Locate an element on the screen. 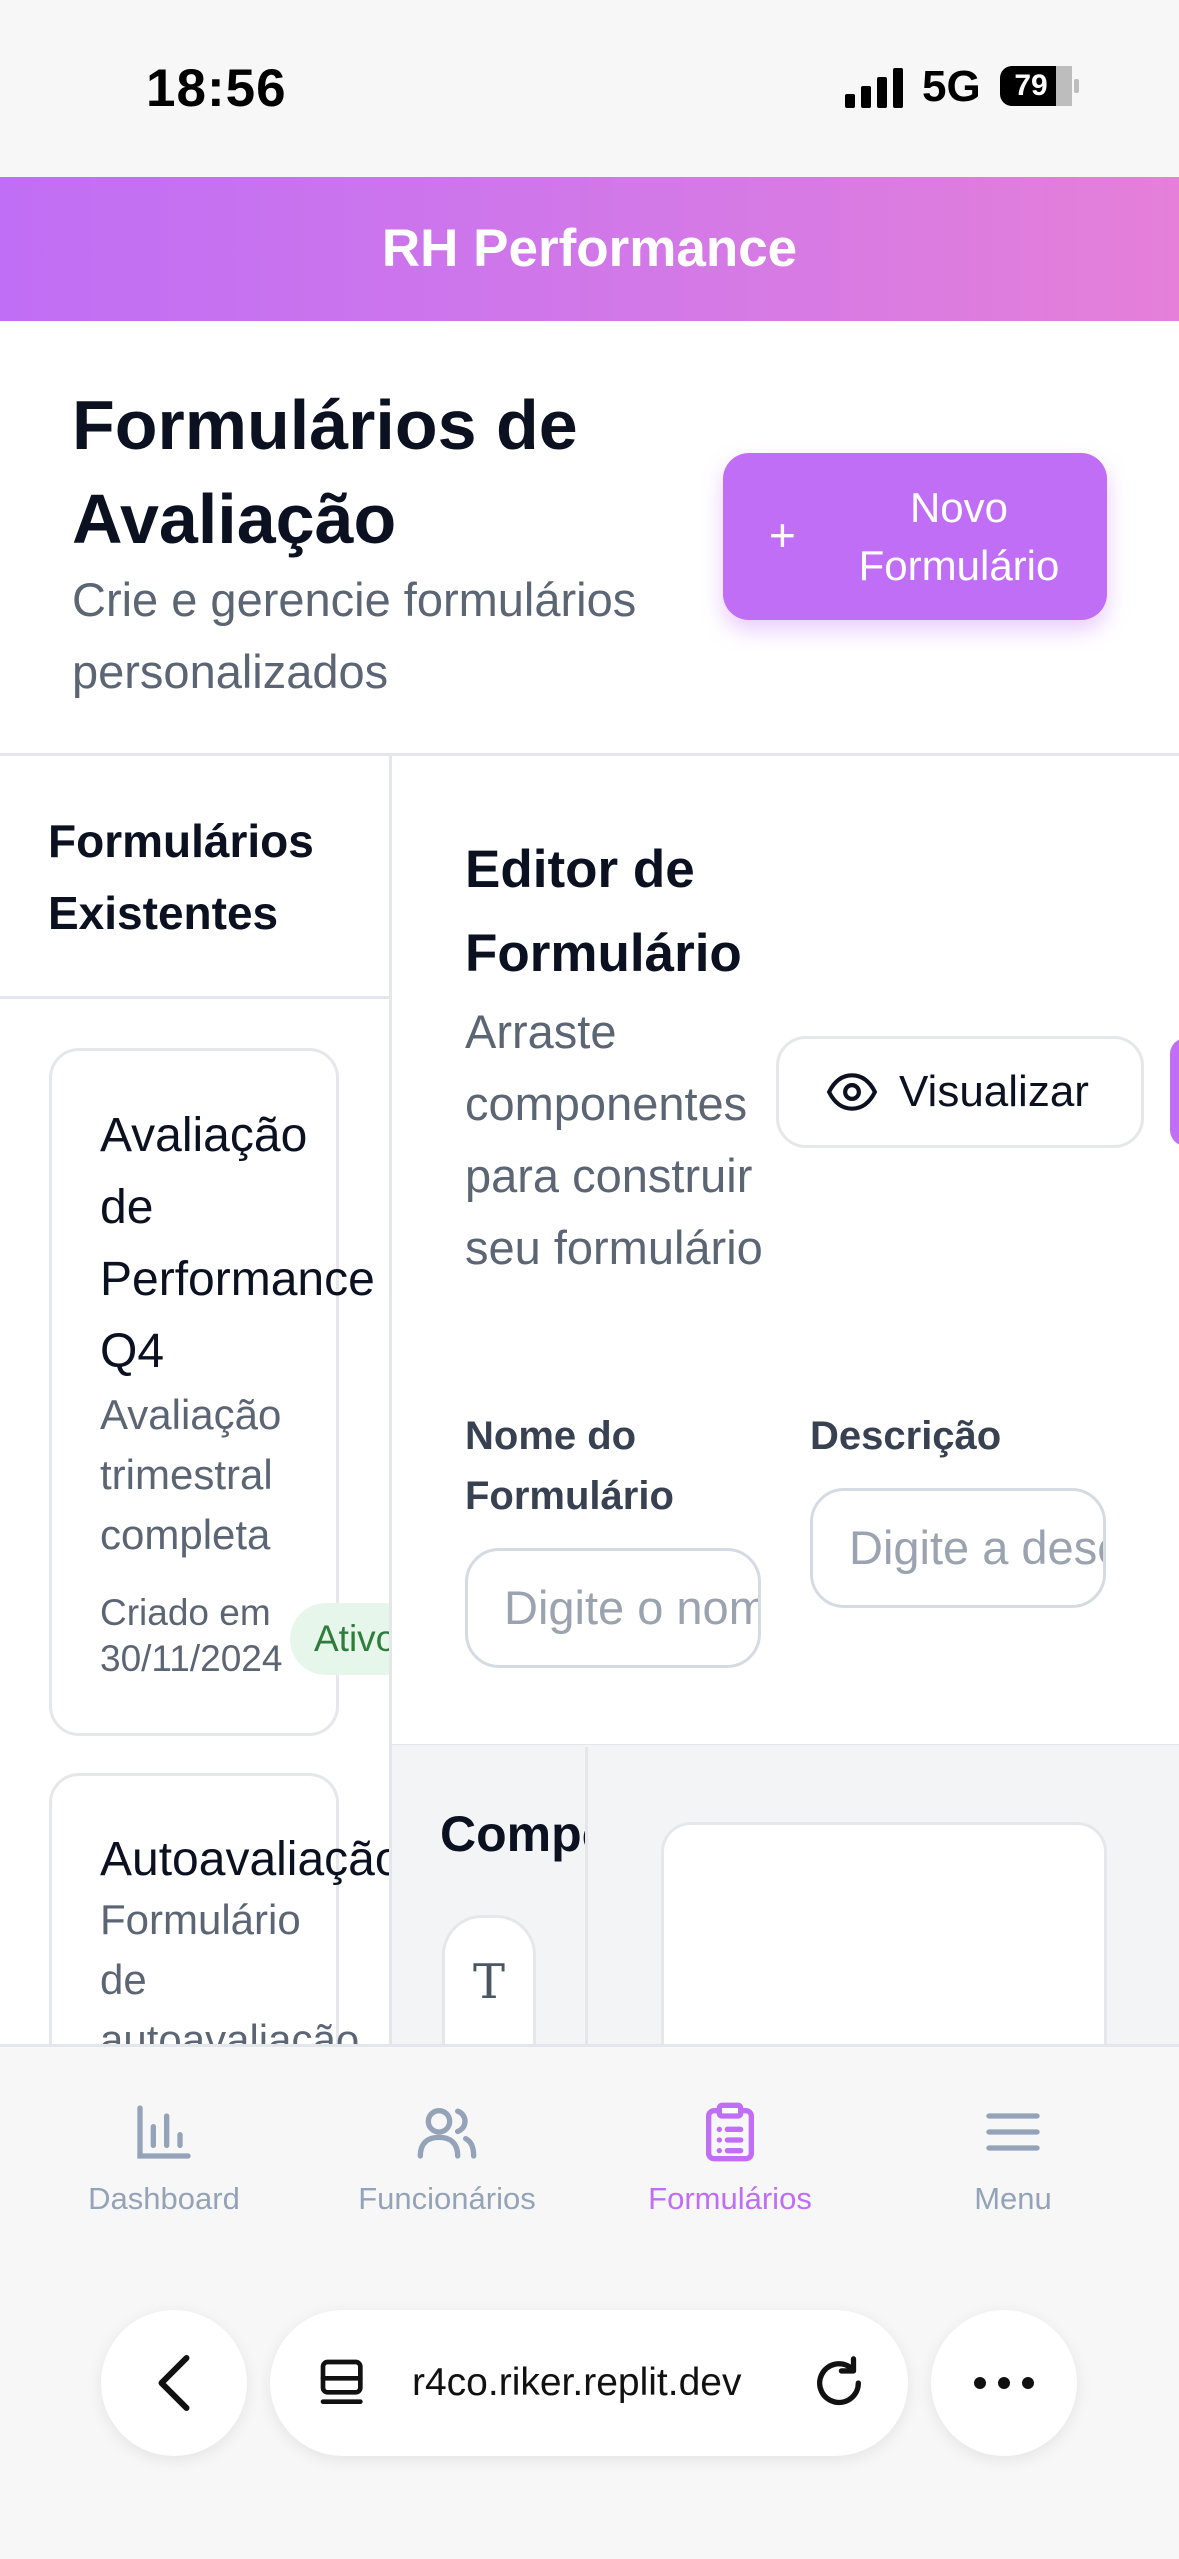  browser-more-button is located at coordinates (1004, 2383).